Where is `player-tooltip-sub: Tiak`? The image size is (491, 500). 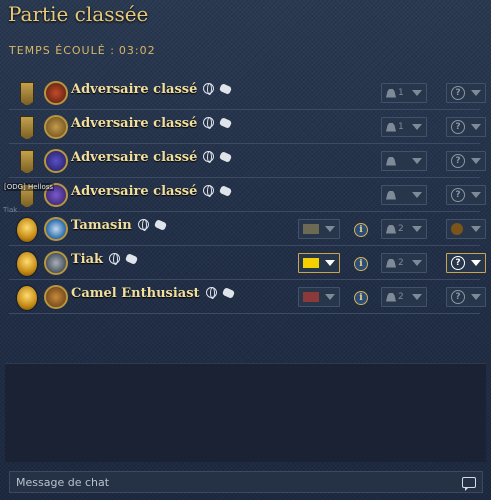
player-tooltip-sub: Tiak is located at coordinates (10, 210).